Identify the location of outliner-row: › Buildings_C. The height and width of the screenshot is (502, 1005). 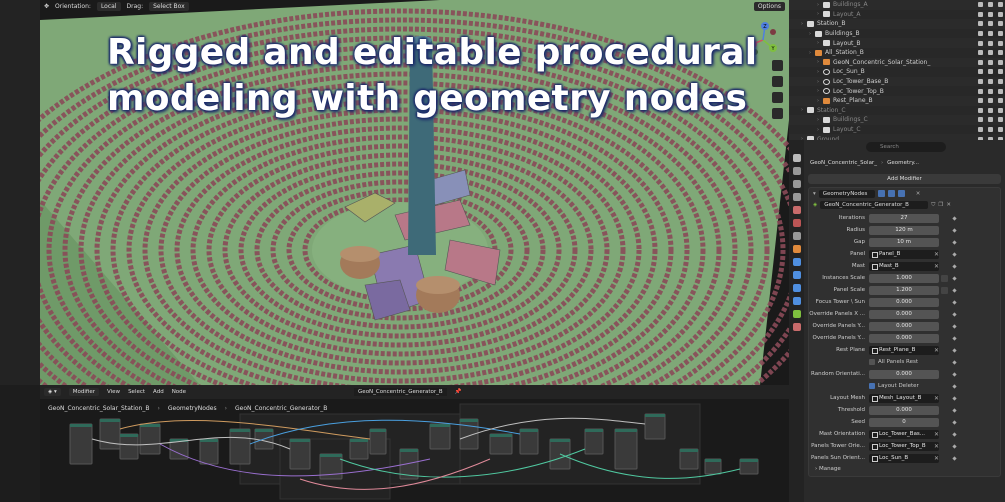
(897, 120).